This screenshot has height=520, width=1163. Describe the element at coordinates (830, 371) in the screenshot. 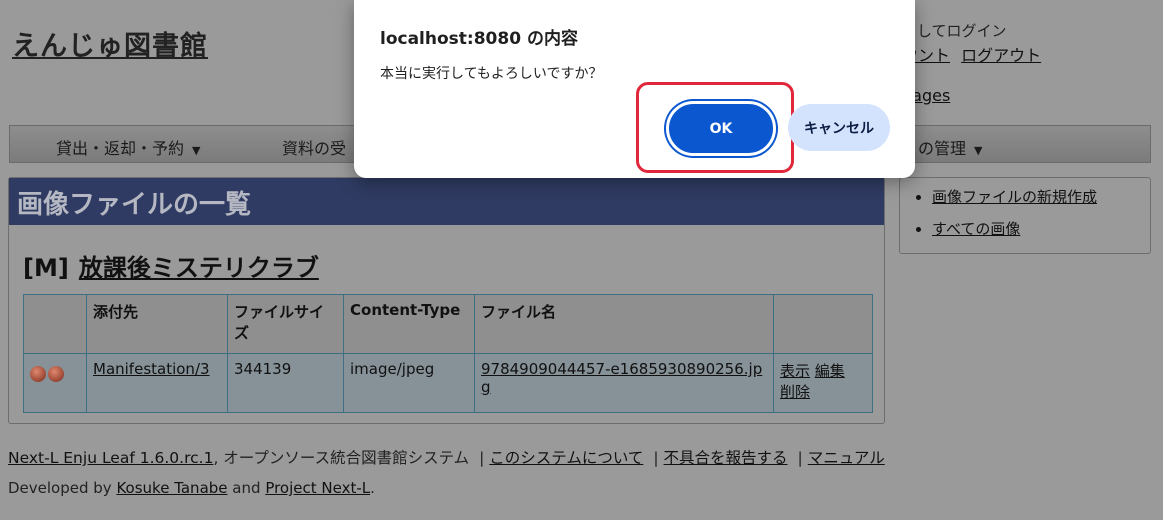

I see `edit-link: 編集` at that location.